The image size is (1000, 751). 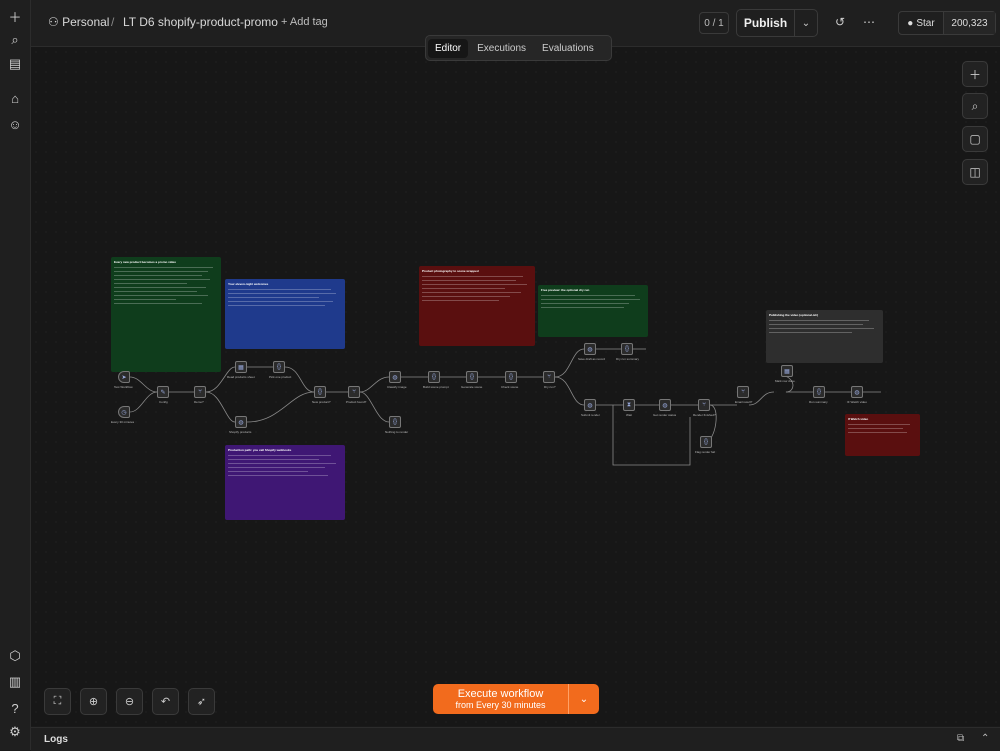 I want to click on panel-icon: ◫, so click(x=975, y=172).